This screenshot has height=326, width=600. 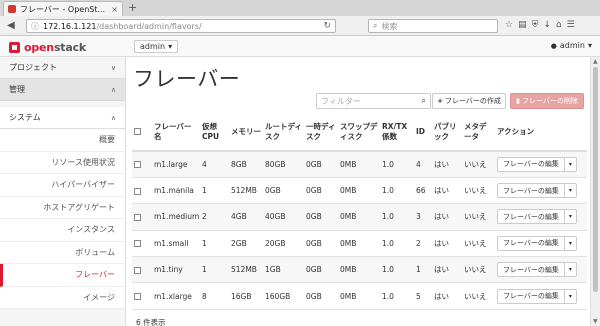 I want to click on cell-id: 66, so click(x=423, y=191).